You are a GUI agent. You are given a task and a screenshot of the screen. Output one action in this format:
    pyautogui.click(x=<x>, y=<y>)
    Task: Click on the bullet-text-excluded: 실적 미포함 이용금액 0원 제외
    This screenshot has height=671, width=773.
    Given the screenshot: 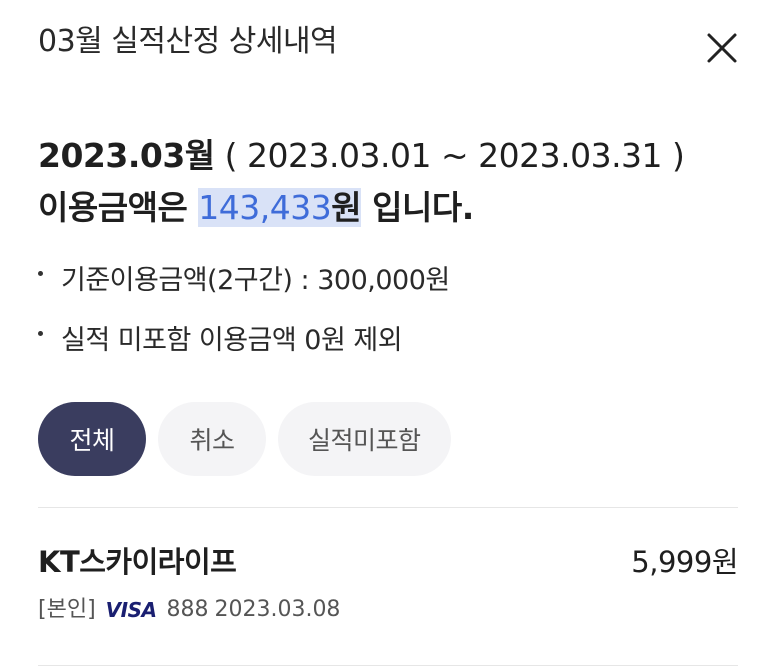 What is the action you would take?
    pyautogui.click(x=232, y=340)
    